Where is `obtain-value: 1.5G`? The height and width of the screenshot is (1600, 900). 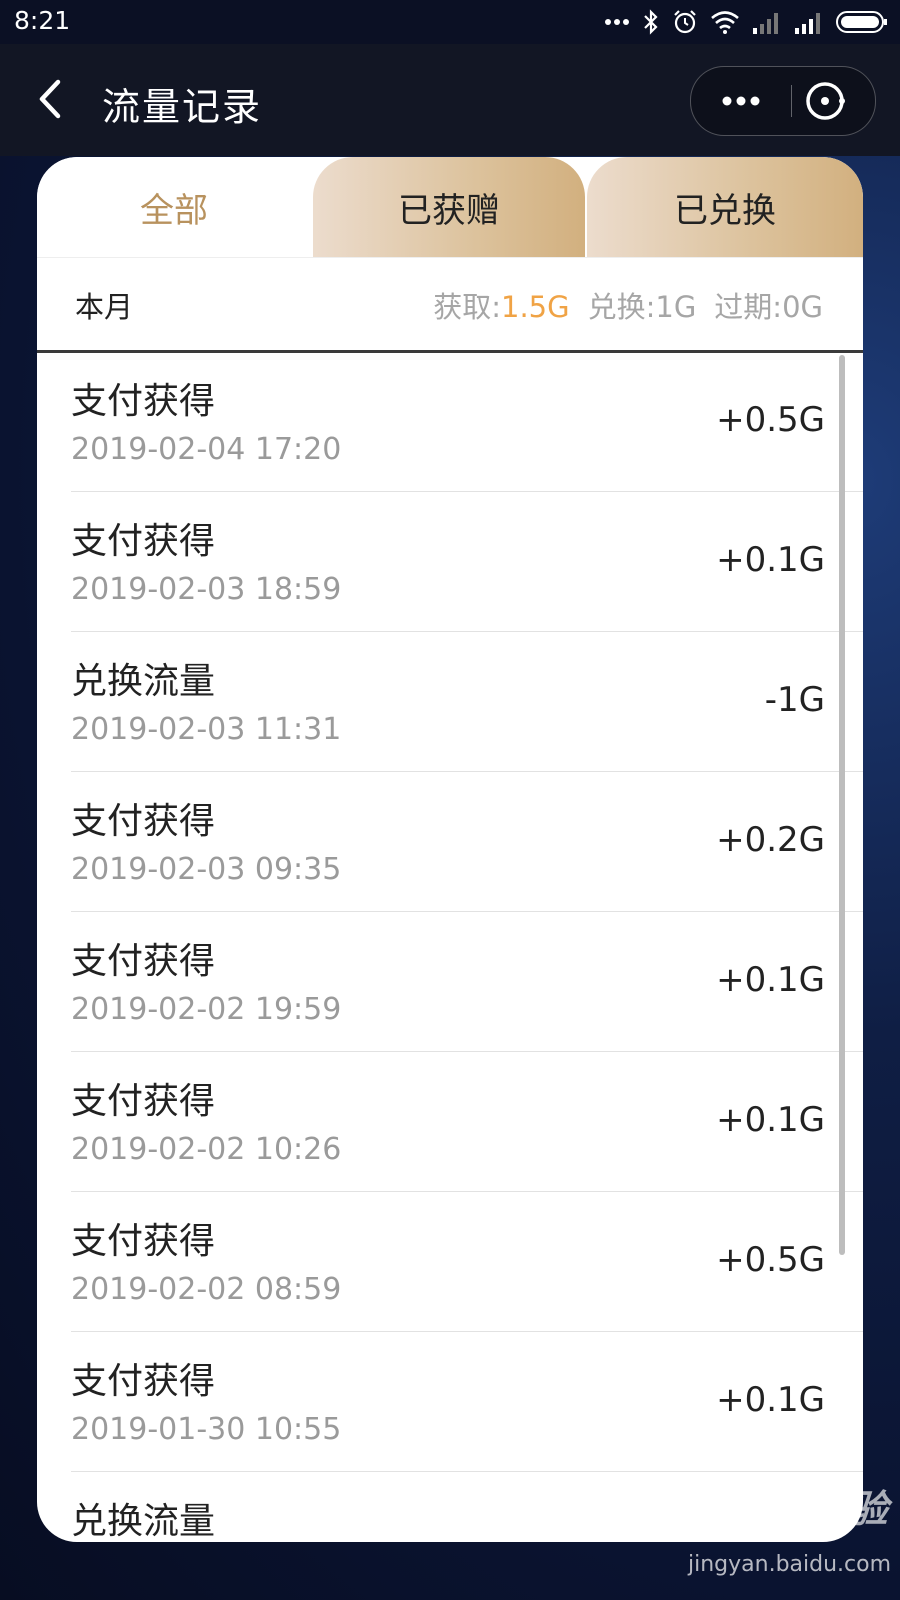 obtain-value: 1.5G is located at coordinates (535, 307).